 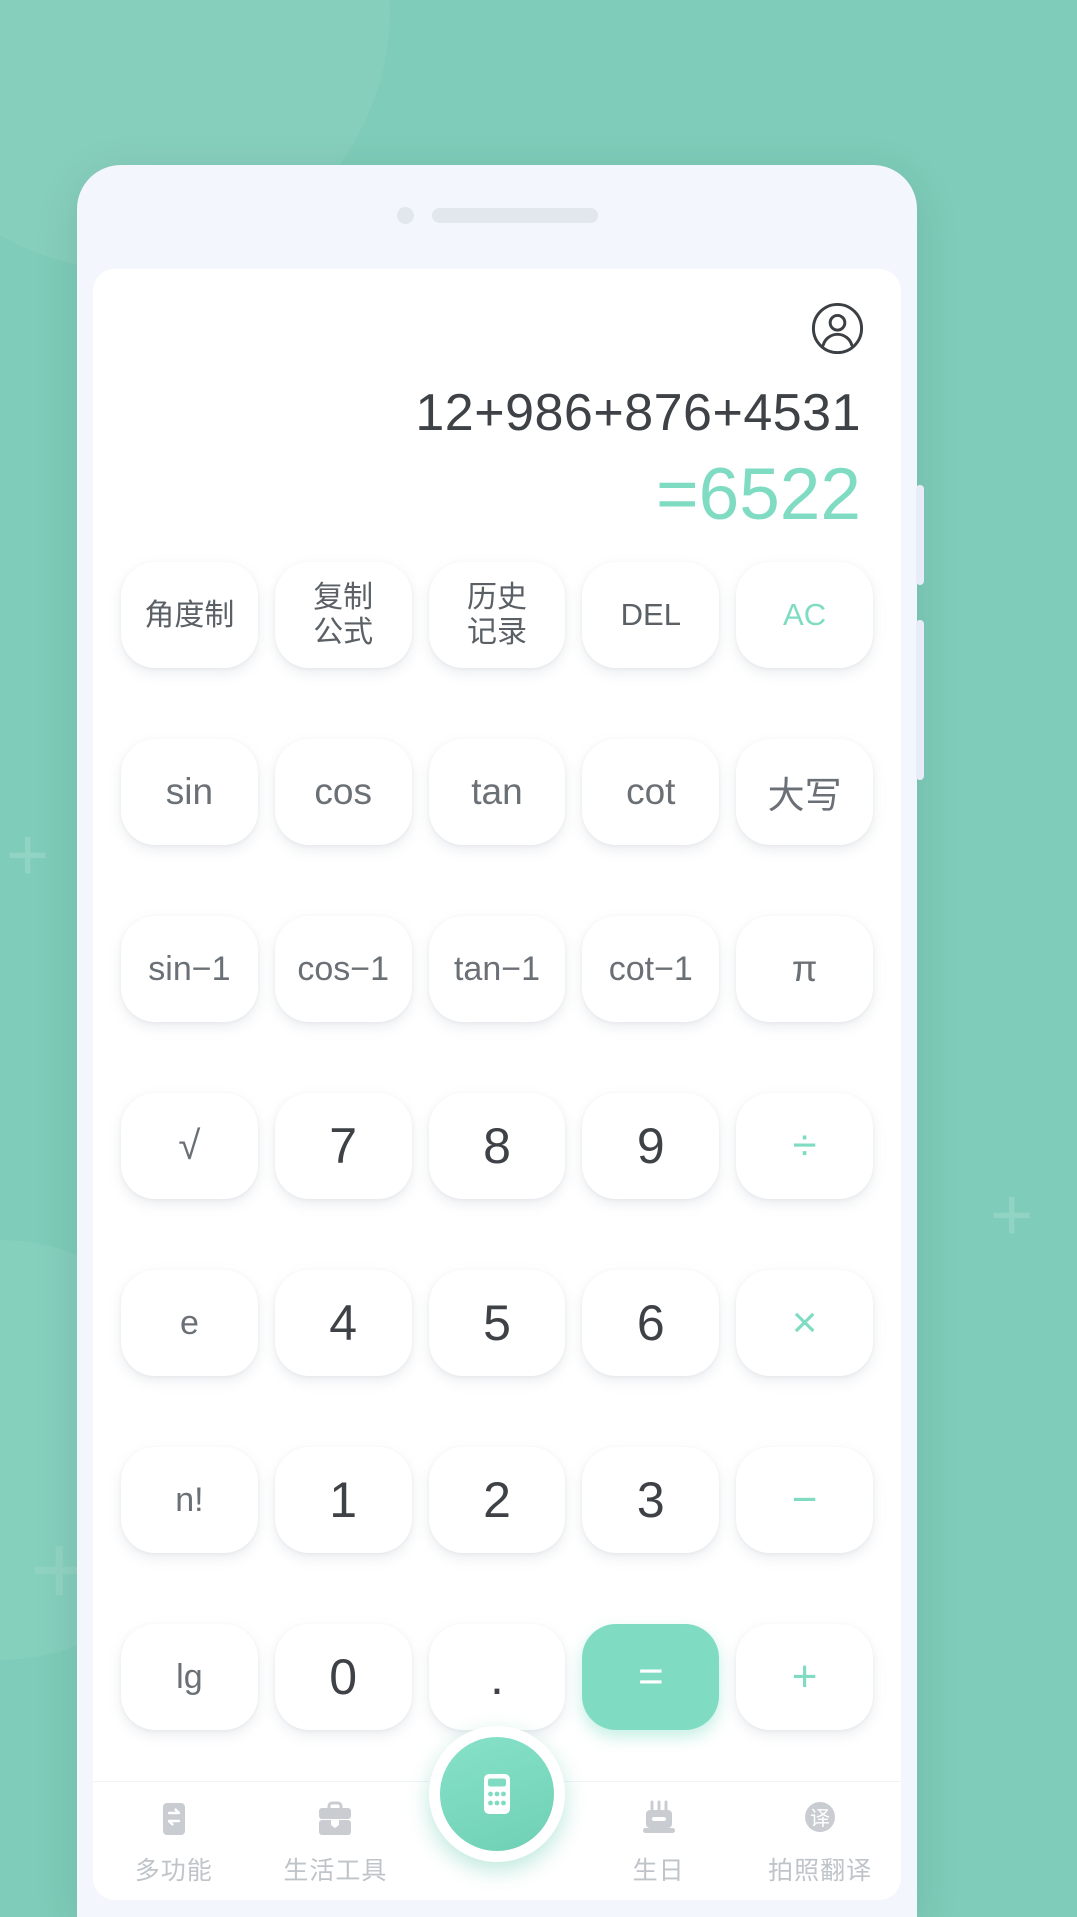 I want to click on key-e: e, so click(x=189, y=1323).